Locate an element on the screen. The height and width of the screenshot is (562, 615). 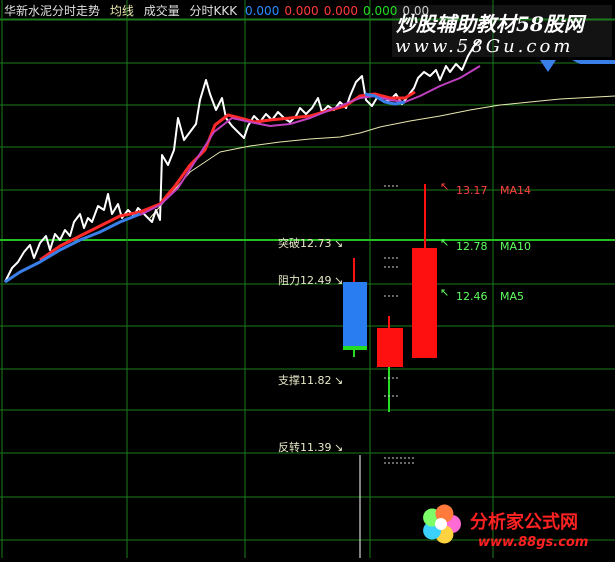
site-logo-text: 分析家公式网 is located at coordinates (524, 522).